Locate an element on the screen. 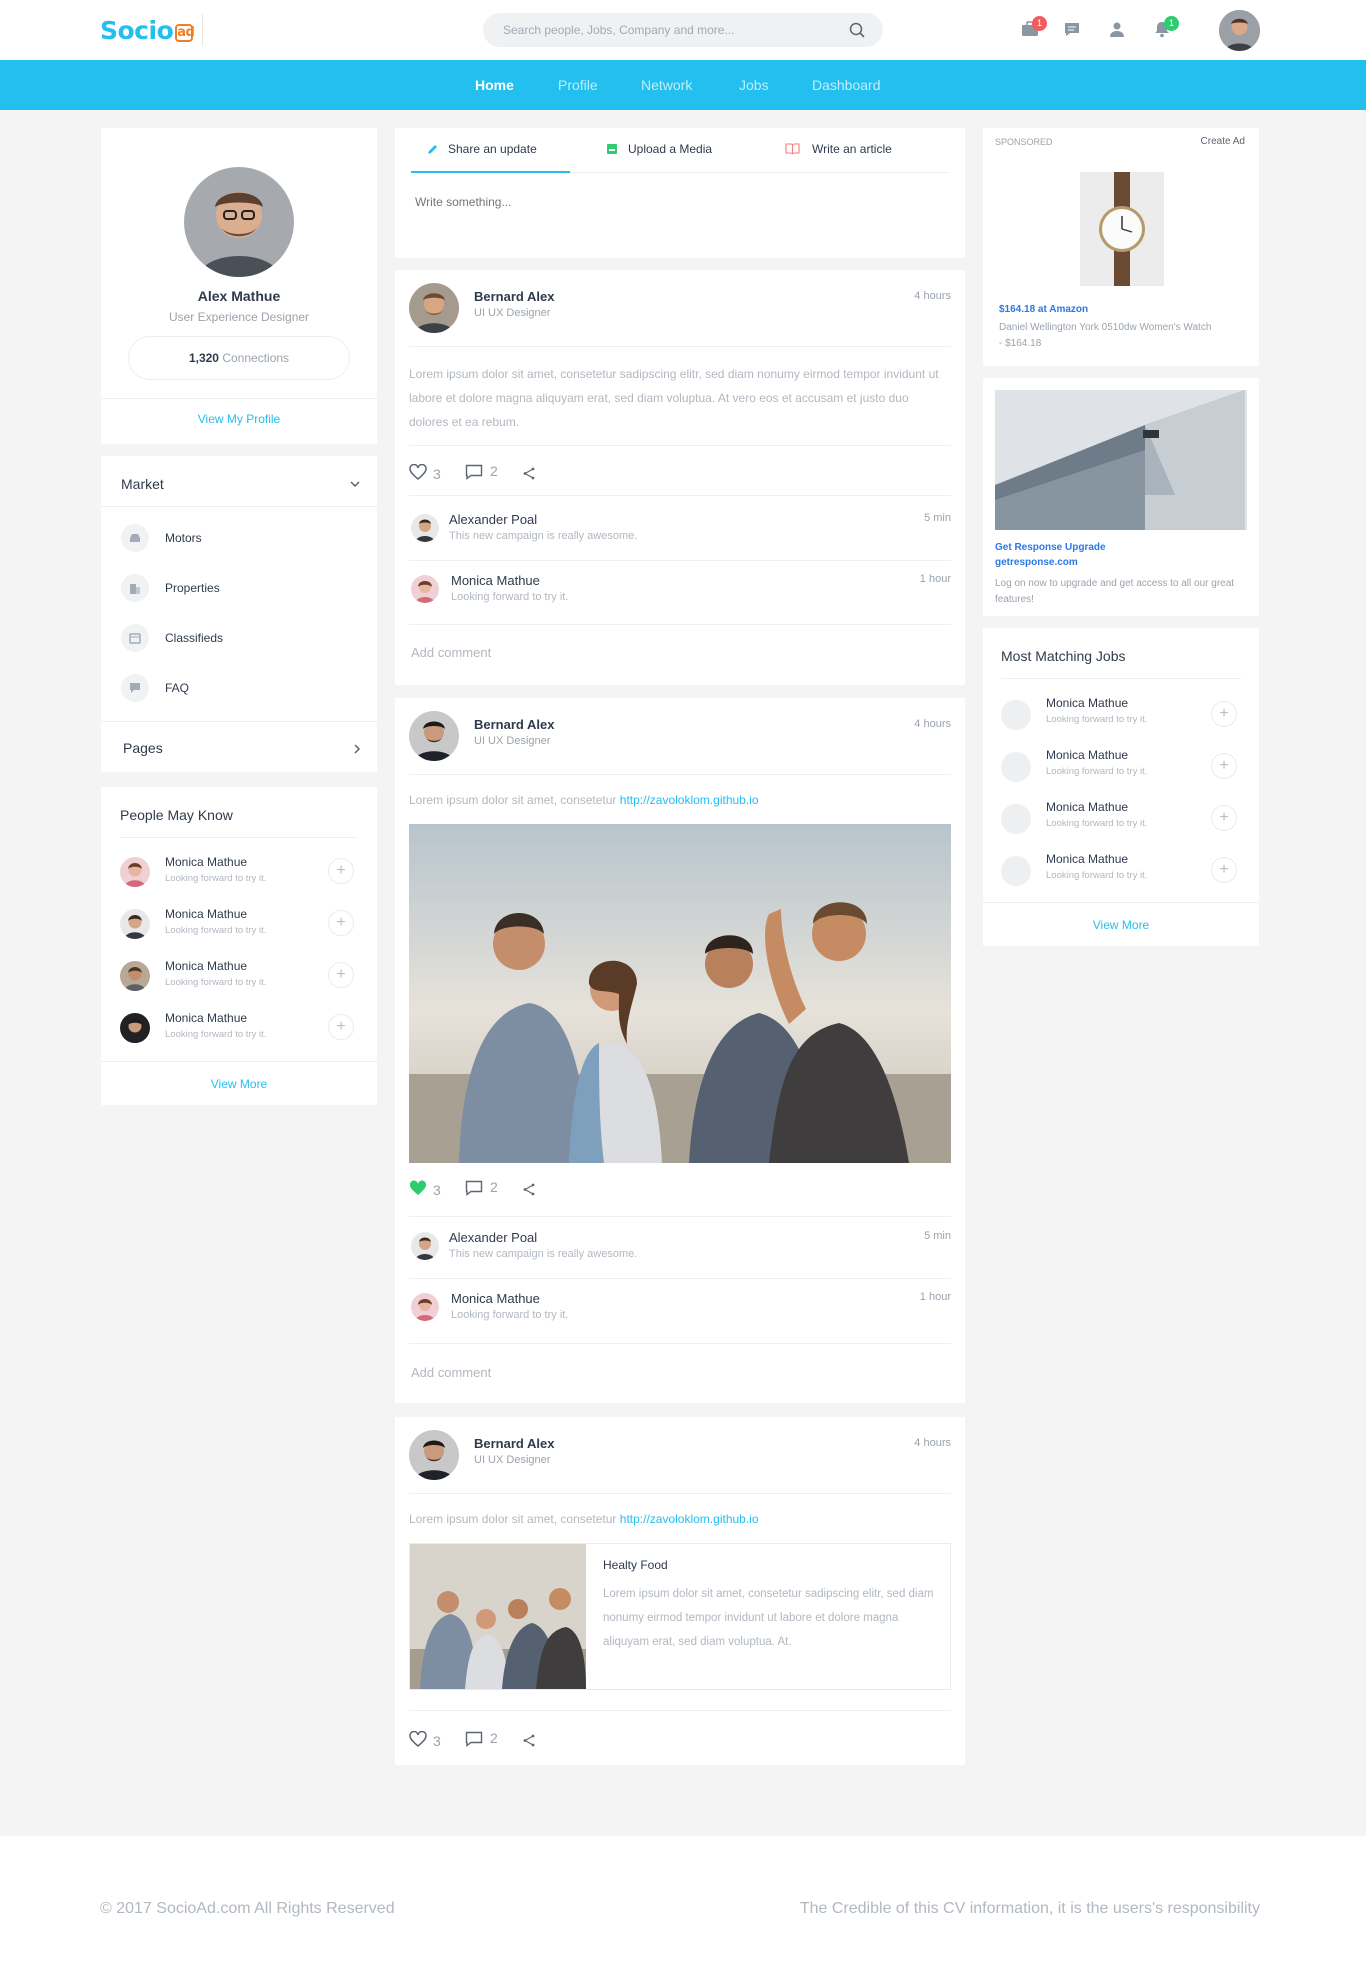  profile-avatar is located at coordinates (239, 222).